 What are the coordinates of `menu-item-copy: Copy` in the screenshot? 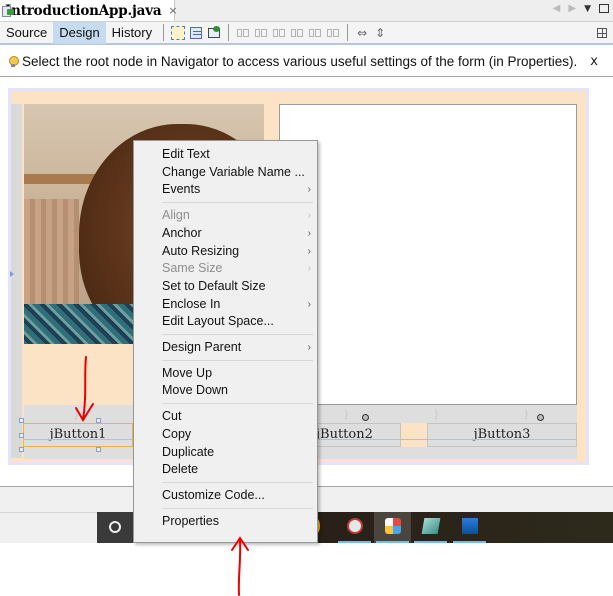 It's located at (237, 434).